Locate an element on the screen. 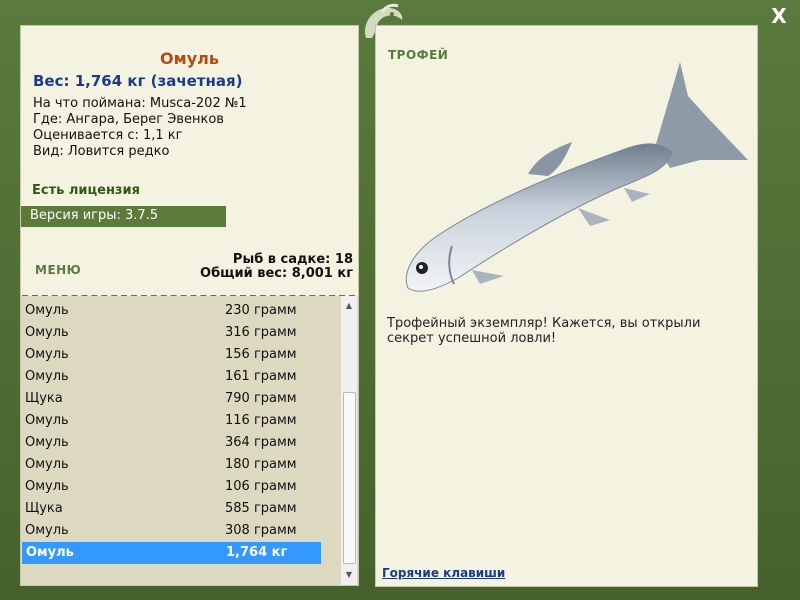 The image size is (800, 600). list-item-weight: 230 грамм is located at coordinates (261, 310).